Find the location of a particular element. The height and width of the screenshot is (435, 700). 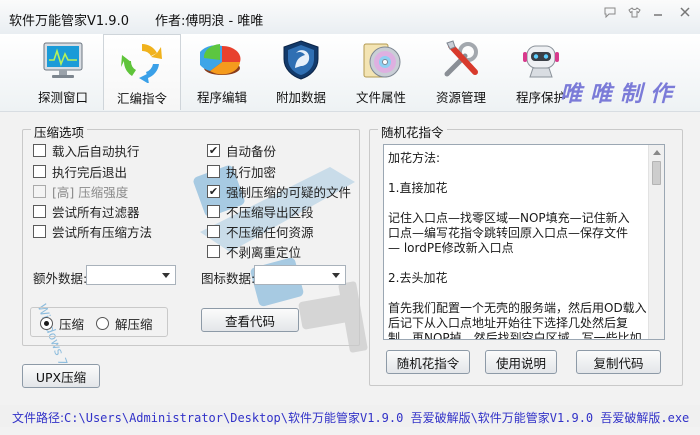

checkbox-no-compress-resources: 不压缩任何资源 is located at coordinates (260, 231).